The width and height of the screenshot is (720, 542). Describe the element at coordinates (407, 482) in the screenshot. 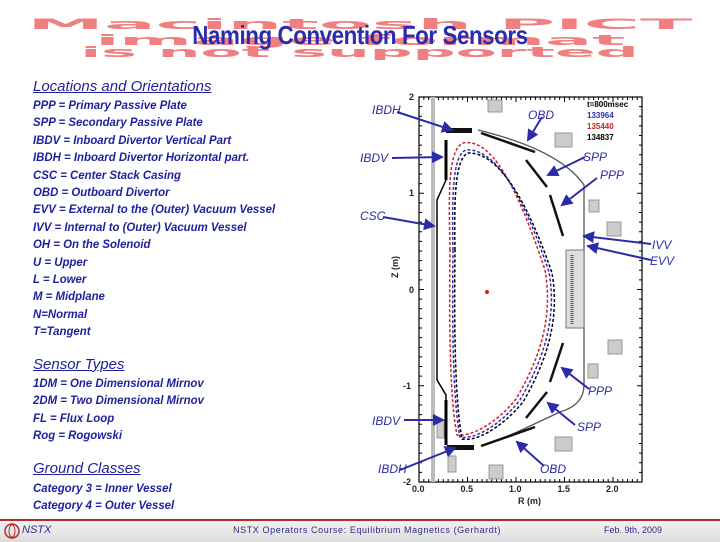

I see `y-tick-label: -2` at that location.